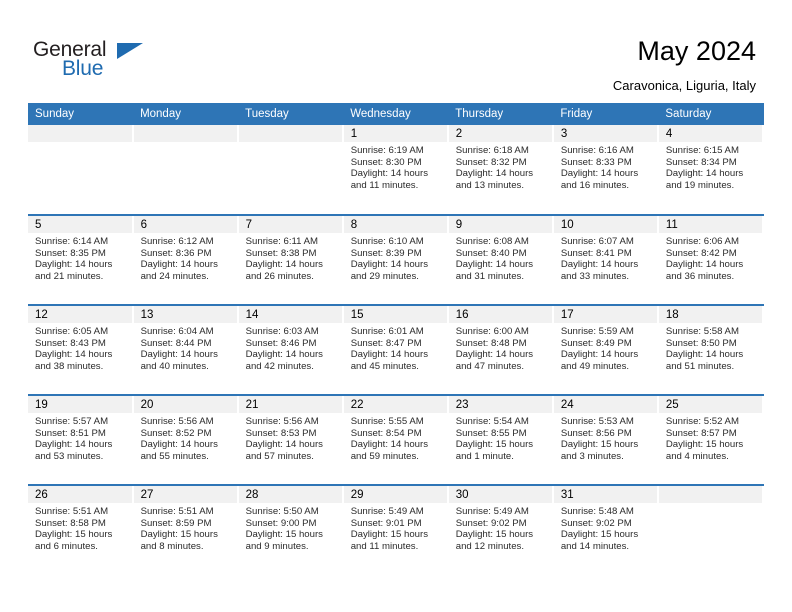 The image size is (792, 612). Describe the element at coordinates (290, 404) in the screenshot. I see `day-number: 21` at that location.